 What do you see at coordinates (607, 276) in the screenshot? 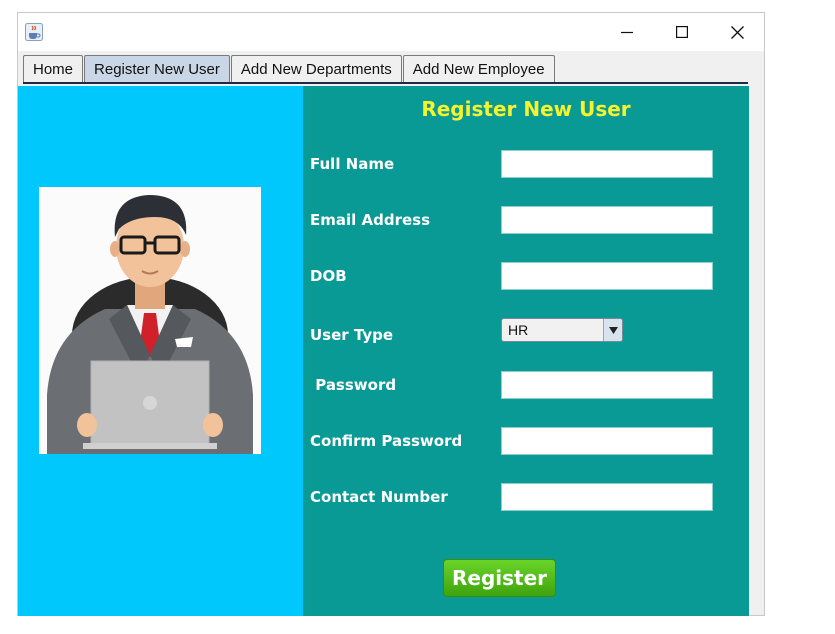
I see `dob-field` at bounding box center [607, 276].